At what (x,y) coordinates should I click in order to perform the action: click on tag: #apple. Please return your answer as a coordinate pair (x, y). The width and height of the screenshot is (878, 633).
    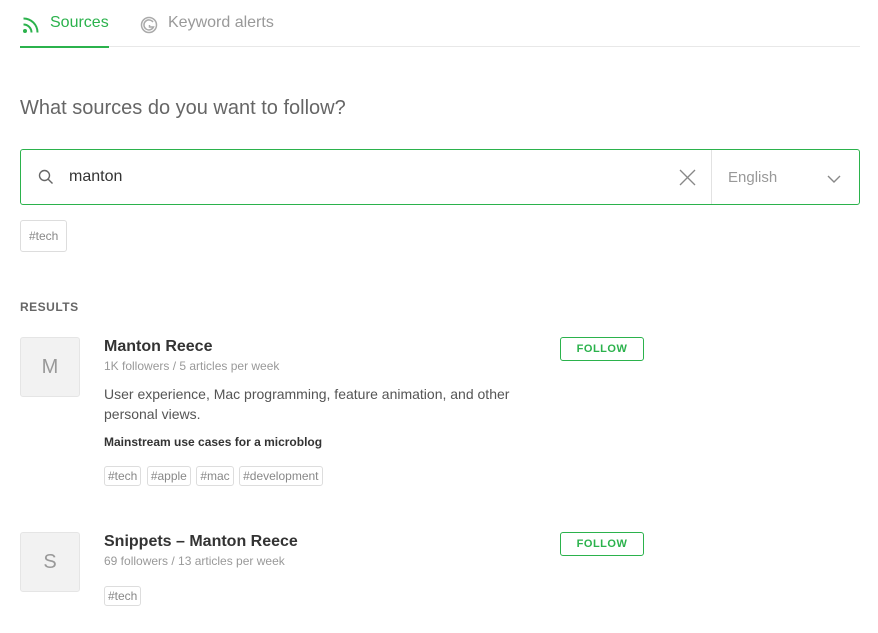
    Looking at the image, I should click on (168, 476).